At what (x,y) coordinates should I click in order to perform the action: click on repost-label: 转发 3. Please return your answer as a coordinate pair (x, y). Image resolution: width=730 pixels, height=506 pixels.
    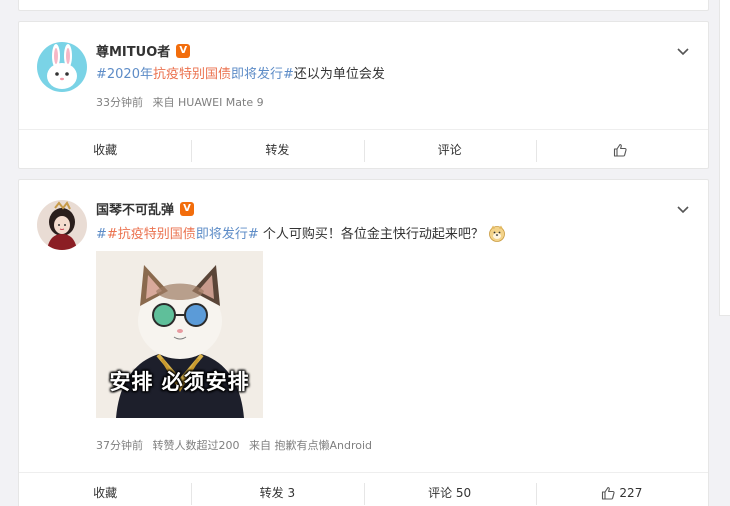
    Looking at the image, I should click on (277, 493).